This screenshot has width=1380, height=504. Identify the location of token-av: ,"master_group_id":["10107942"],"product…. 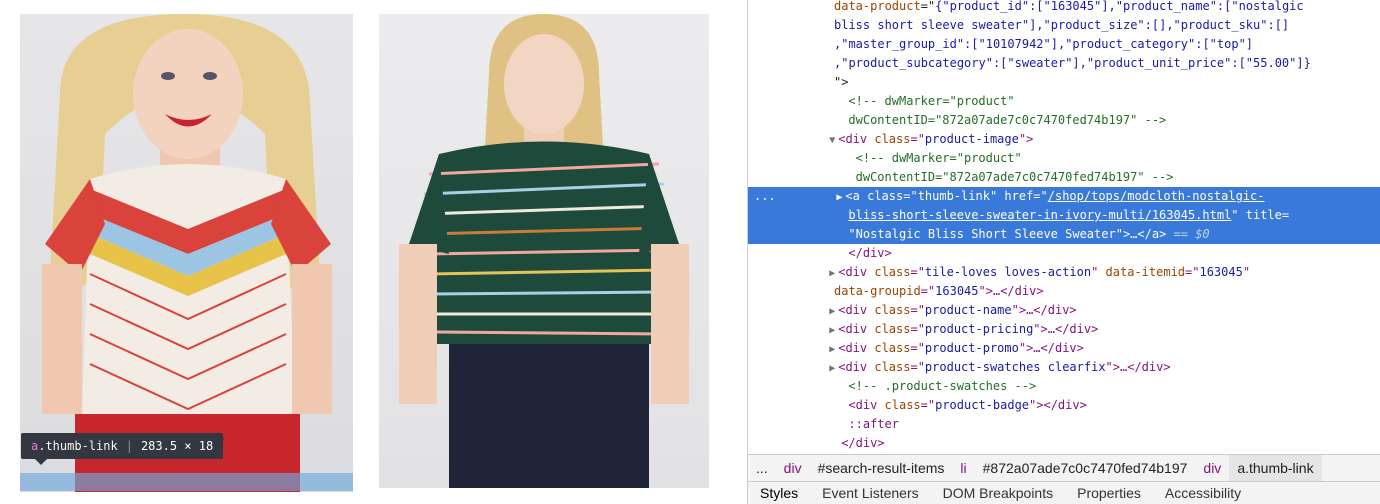
(1044, 44).